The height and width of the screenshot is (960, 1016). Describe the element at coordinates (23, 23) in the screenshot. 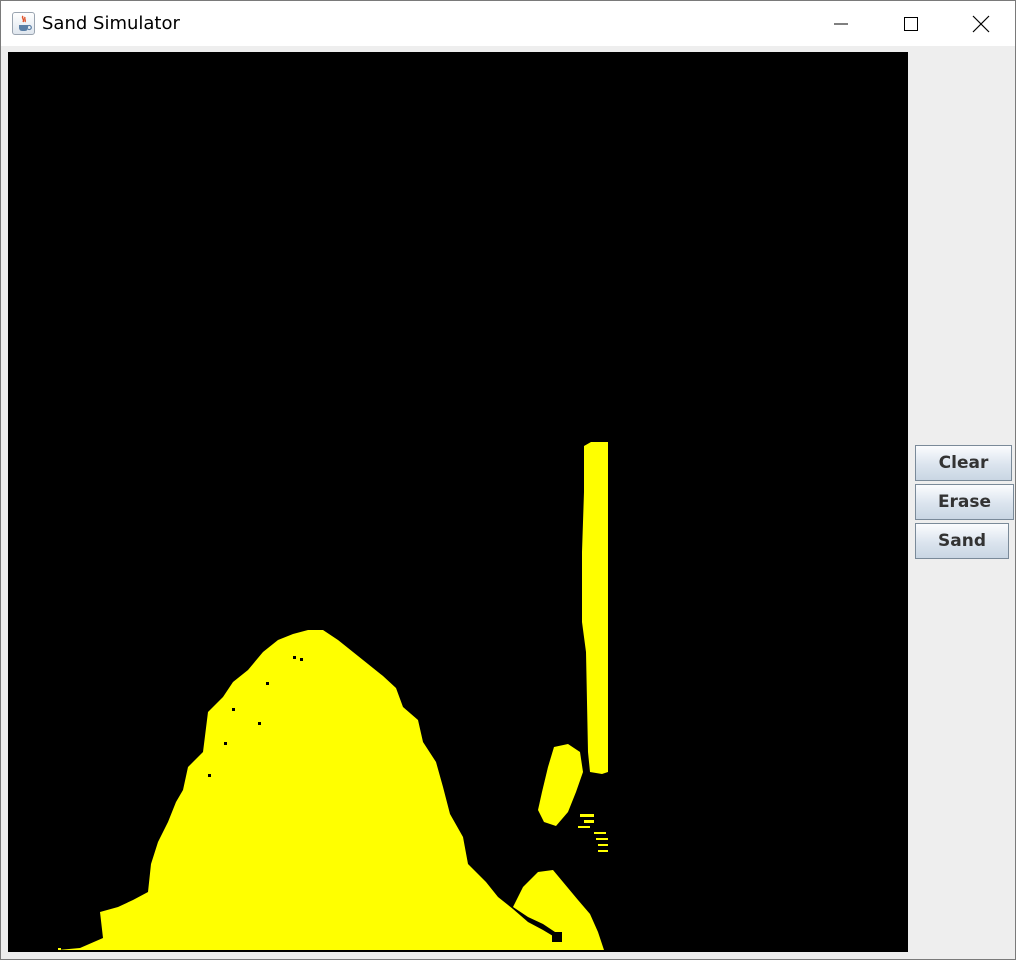

I see `java-app-icon` at that location.